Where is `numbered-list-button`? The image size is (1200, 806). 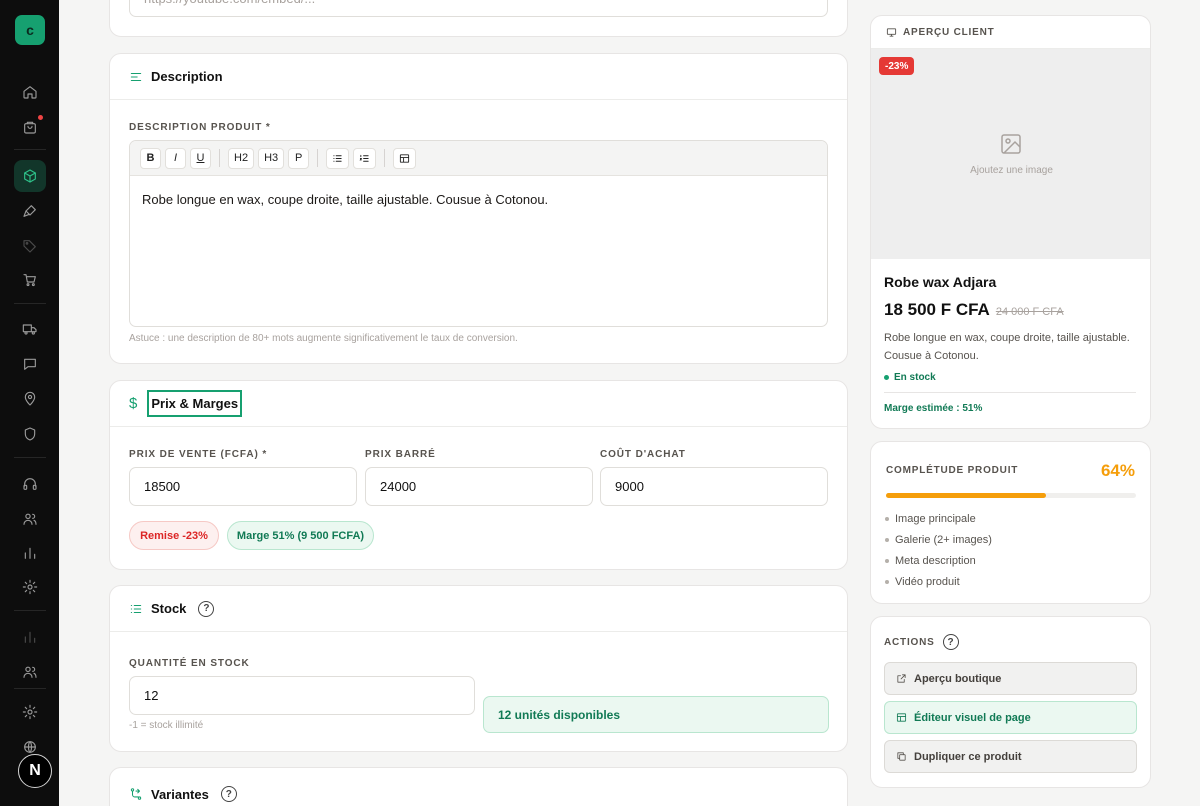 numbered-list-button is located at coordinates (365, 158).